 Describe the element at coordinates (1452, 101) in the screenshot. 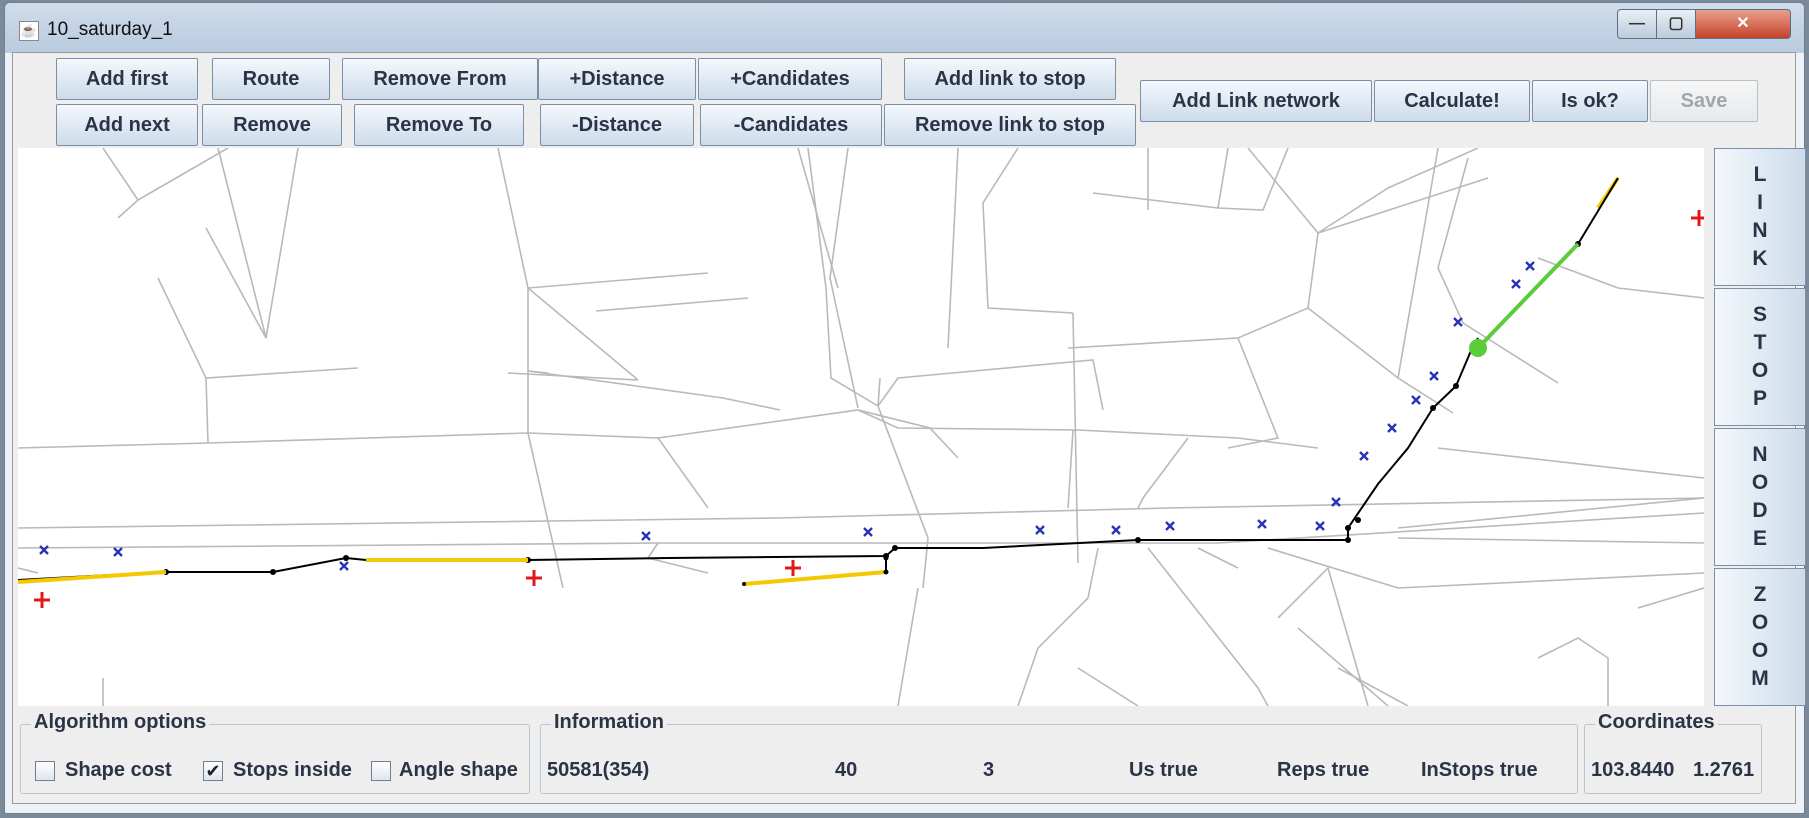

I see `calculate-button: Calculate!` at that location.